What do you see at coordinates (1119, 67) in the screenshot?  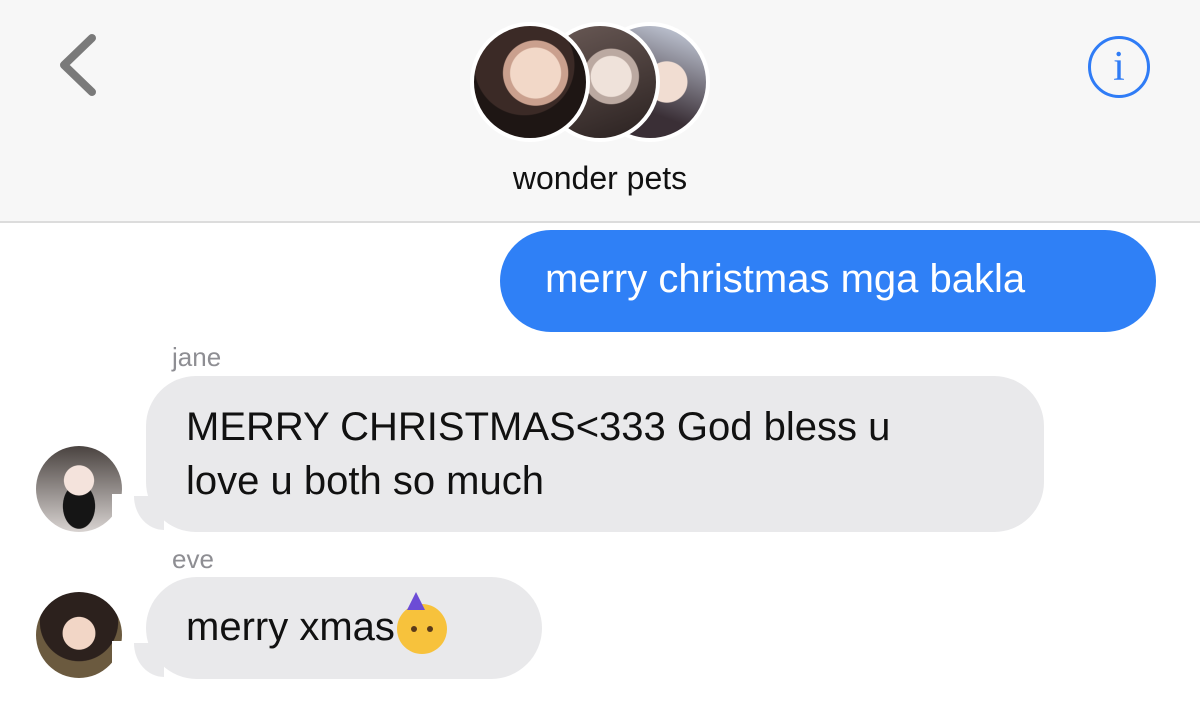 I see `info-icon: i` at bounding box center [1119, 67].